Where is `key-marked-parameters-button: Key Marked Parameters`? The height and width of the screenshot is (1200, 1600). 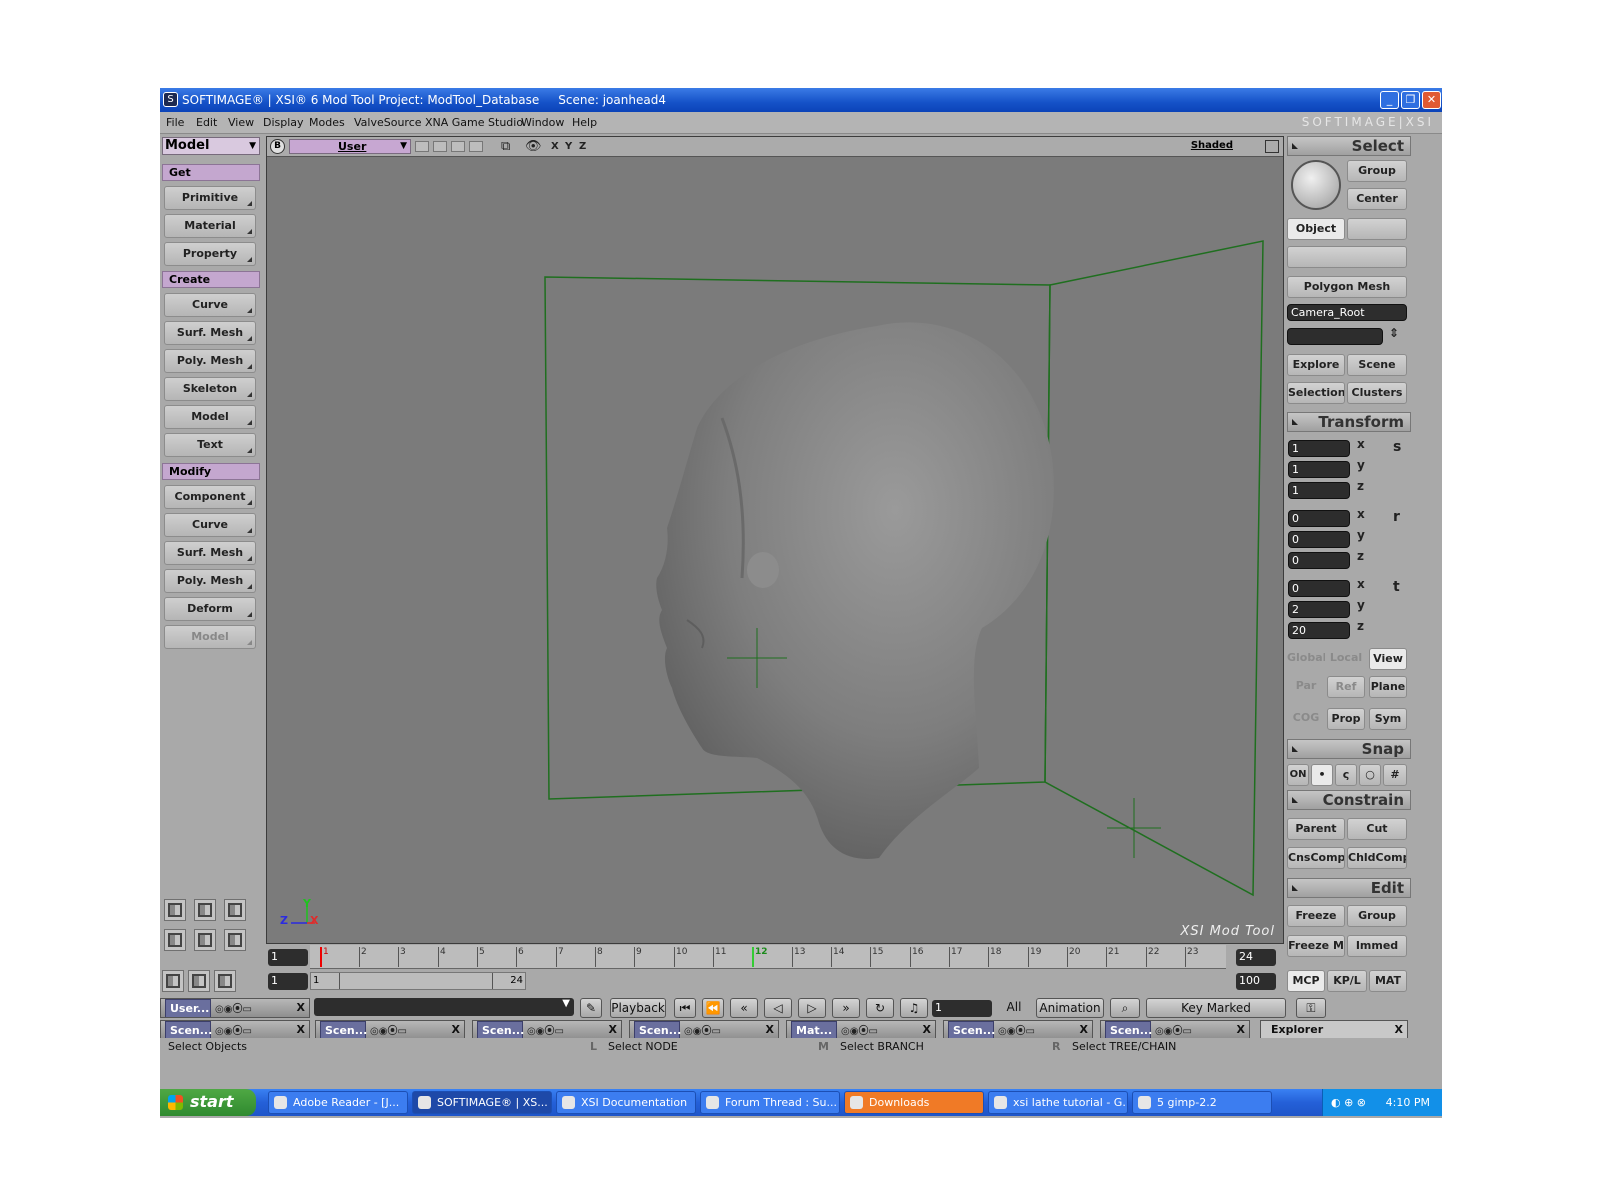 key-marked-parameters-button: Key Marked Parameters is located at coordinates (1216, 1015).